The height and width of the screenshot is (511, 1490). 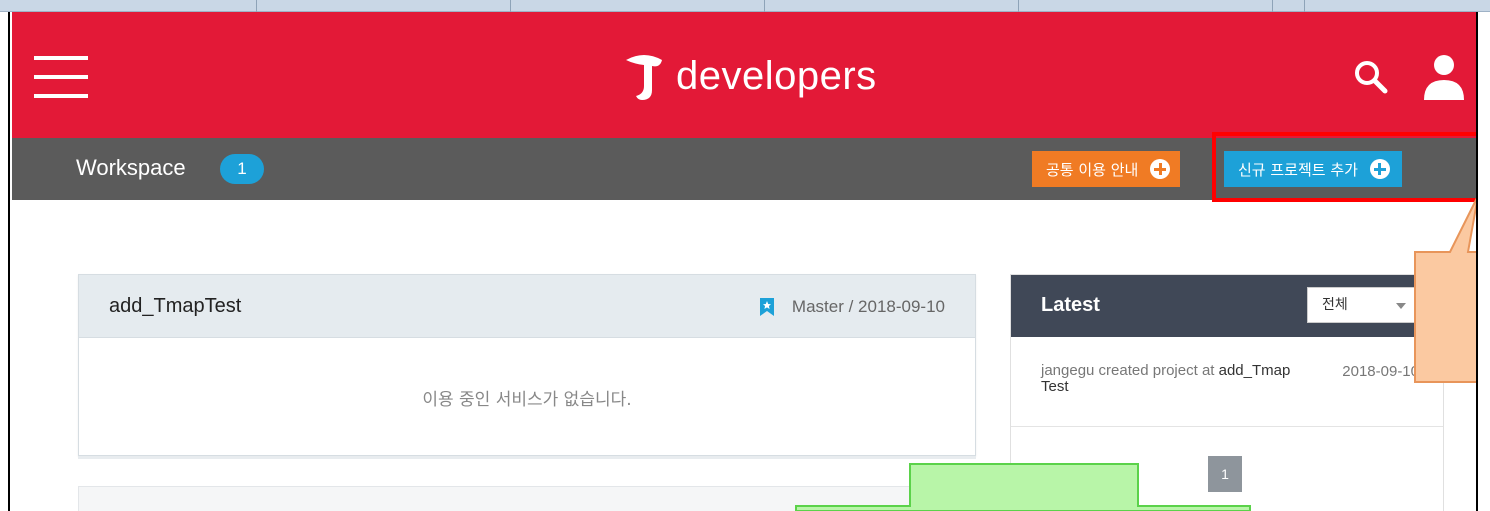 I want to click on project-name: add_TmapTest, so click(x=175, y=306).